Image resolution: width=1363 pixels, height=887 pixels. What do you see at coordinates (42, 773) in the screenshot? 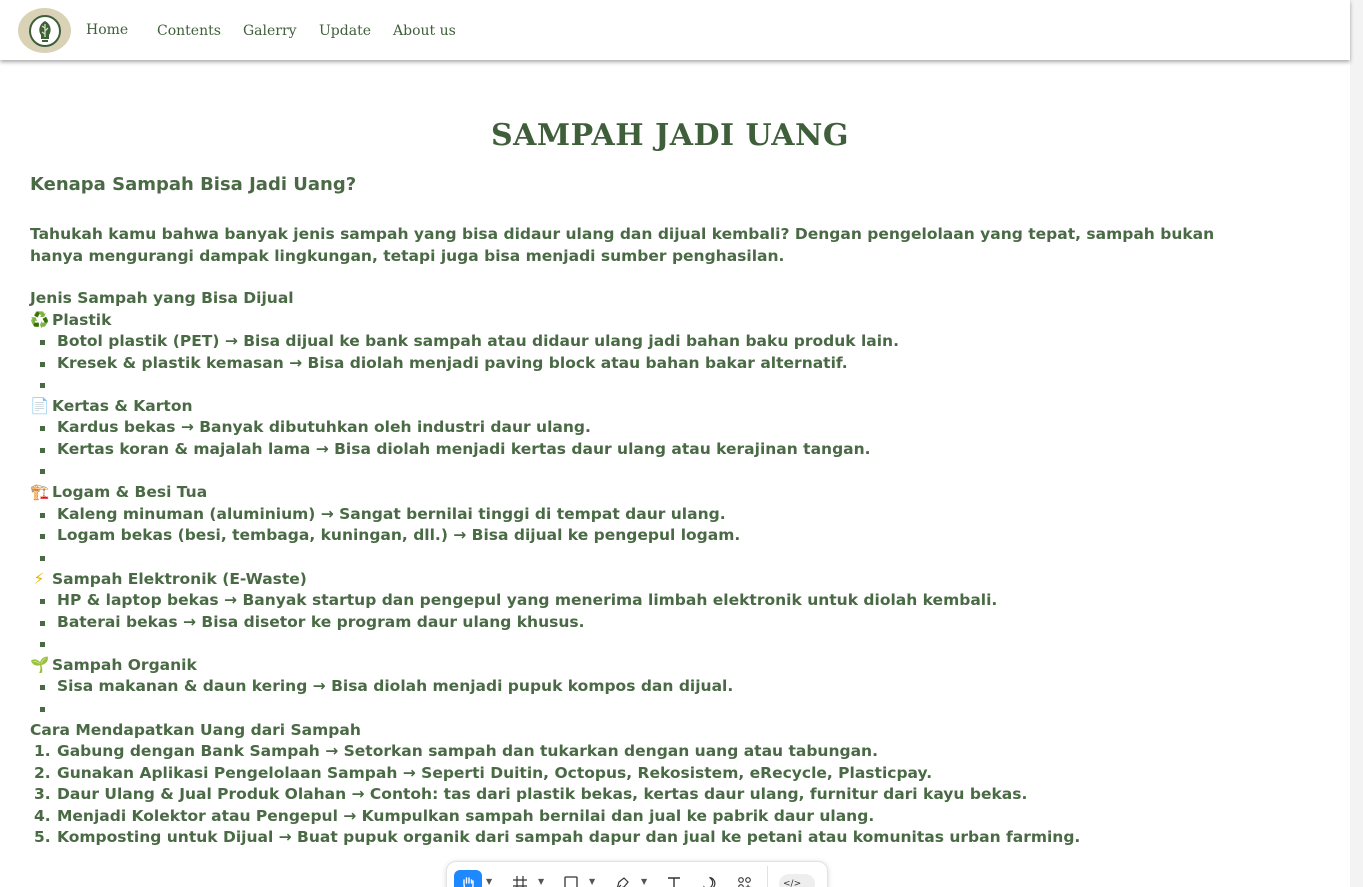
I see `step-number: 2.` at bounding box center [42, 773].